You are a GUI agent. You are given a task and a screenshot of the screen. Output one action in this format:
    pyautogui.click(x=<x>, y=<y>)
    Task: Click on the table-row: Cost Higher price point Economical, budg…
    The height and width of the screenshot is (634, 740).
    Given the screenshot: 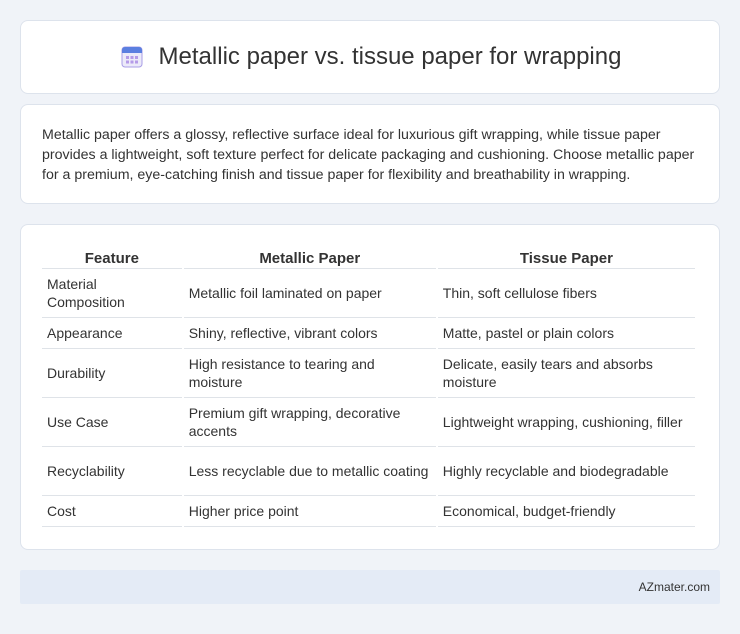 What is the action you would take?
    pyautogui.click(x=368, y=511)
    